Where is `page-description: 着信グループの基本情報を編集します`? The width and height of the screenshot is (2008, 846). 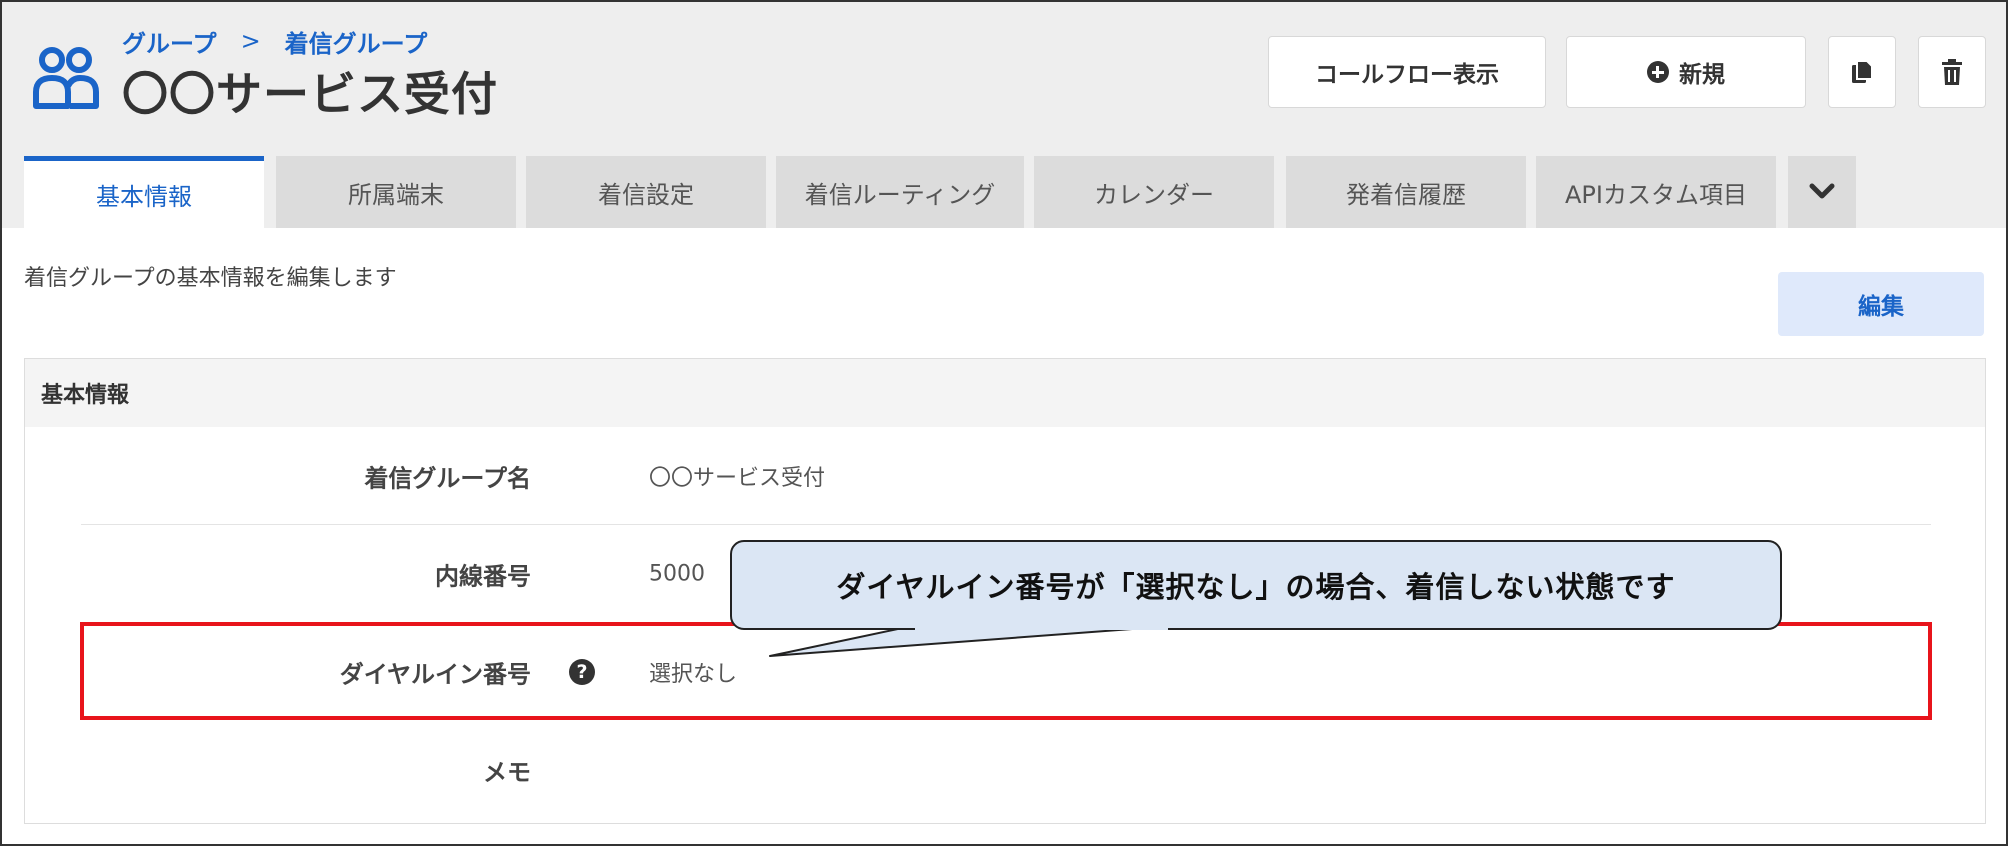 page-description: 着信グループの基本情報を編集します is located at coordinates (210, 278).